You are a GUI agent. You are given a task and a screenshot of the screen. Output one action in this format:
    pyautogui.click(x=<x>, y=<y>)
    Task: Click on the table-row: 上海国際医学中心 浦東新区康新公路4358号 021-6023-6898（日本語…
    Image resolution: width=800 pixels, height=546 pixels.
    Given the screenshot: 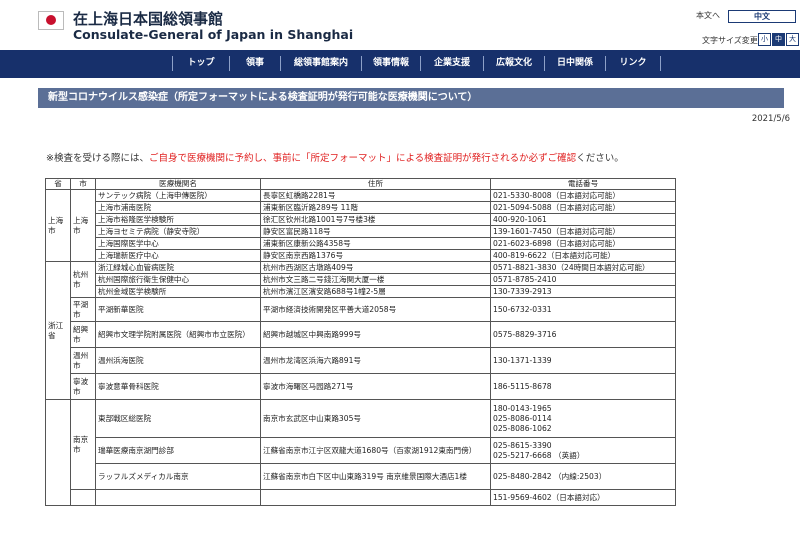 What is the action you would take?
    pyautogui.click(x=361, y=243)
    